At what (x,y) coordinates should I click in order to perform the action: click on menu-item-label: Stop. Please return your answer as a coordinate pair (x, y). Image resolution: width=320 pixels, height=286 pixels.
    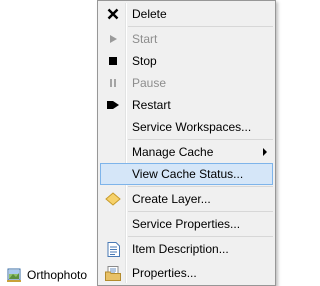
    Looking at the image, I should click on (144, 61).